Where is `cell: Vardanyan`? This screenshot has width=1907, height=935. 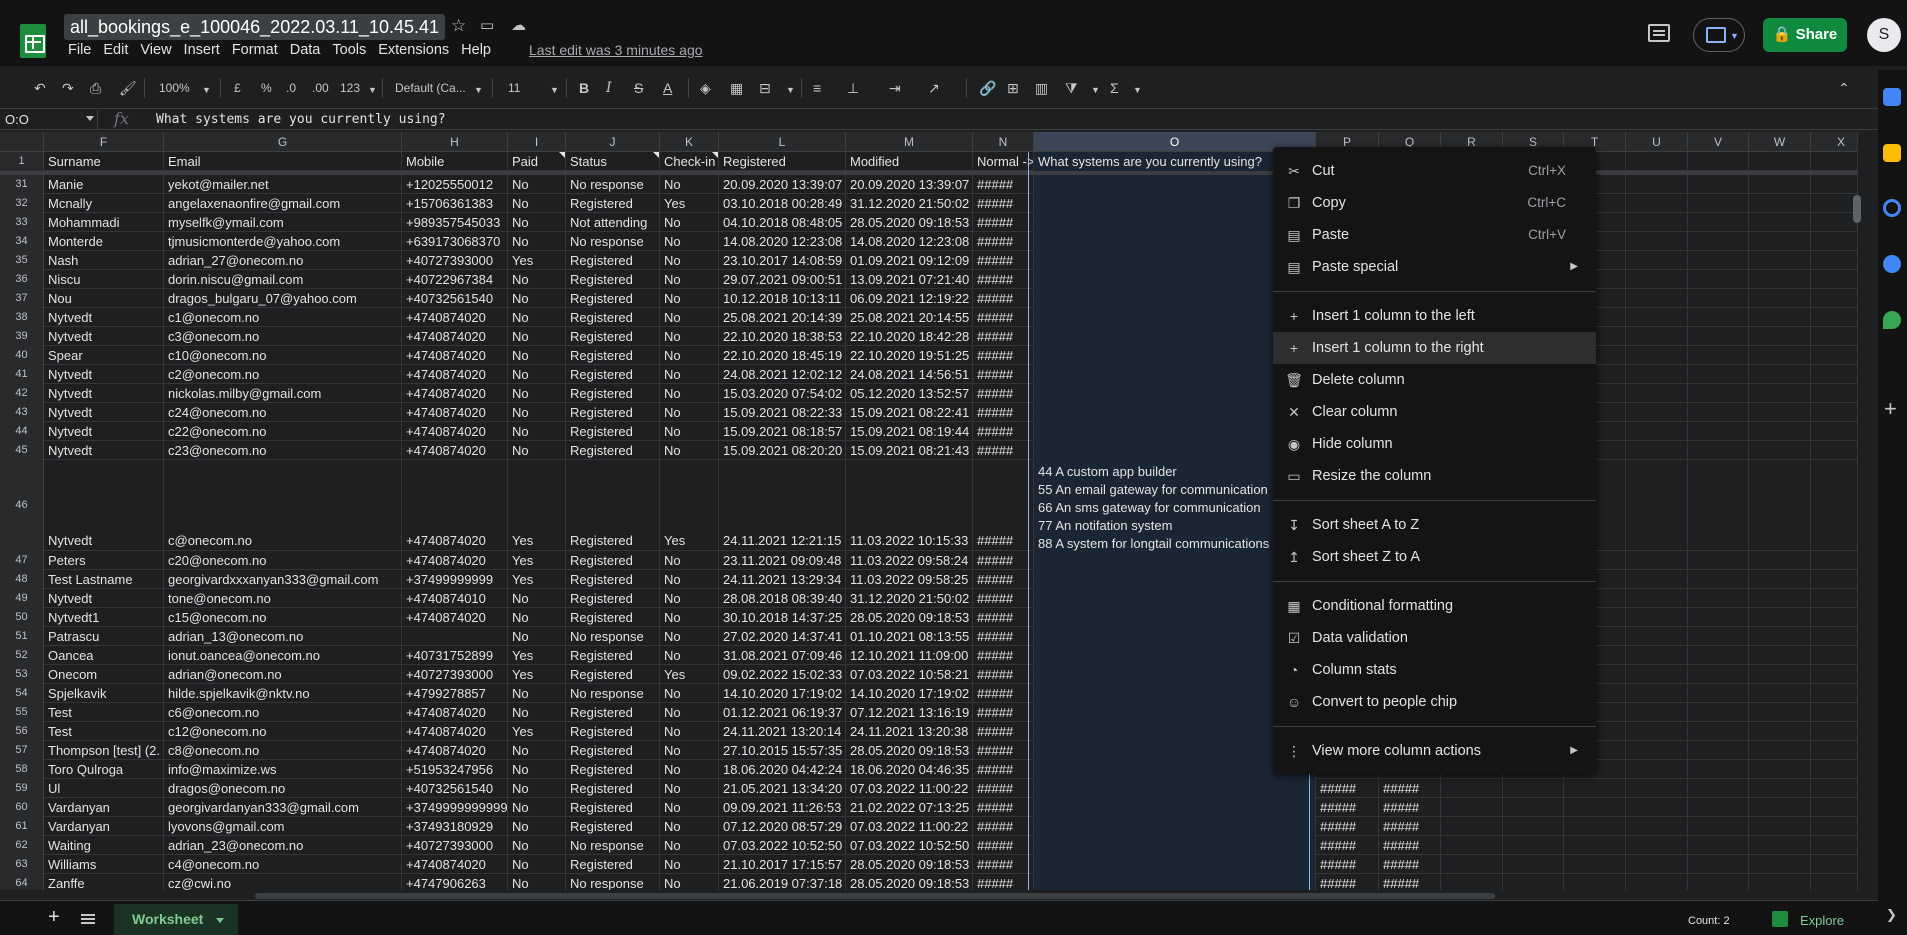 cell: Vardanyan is located at coordinates (104, 807).